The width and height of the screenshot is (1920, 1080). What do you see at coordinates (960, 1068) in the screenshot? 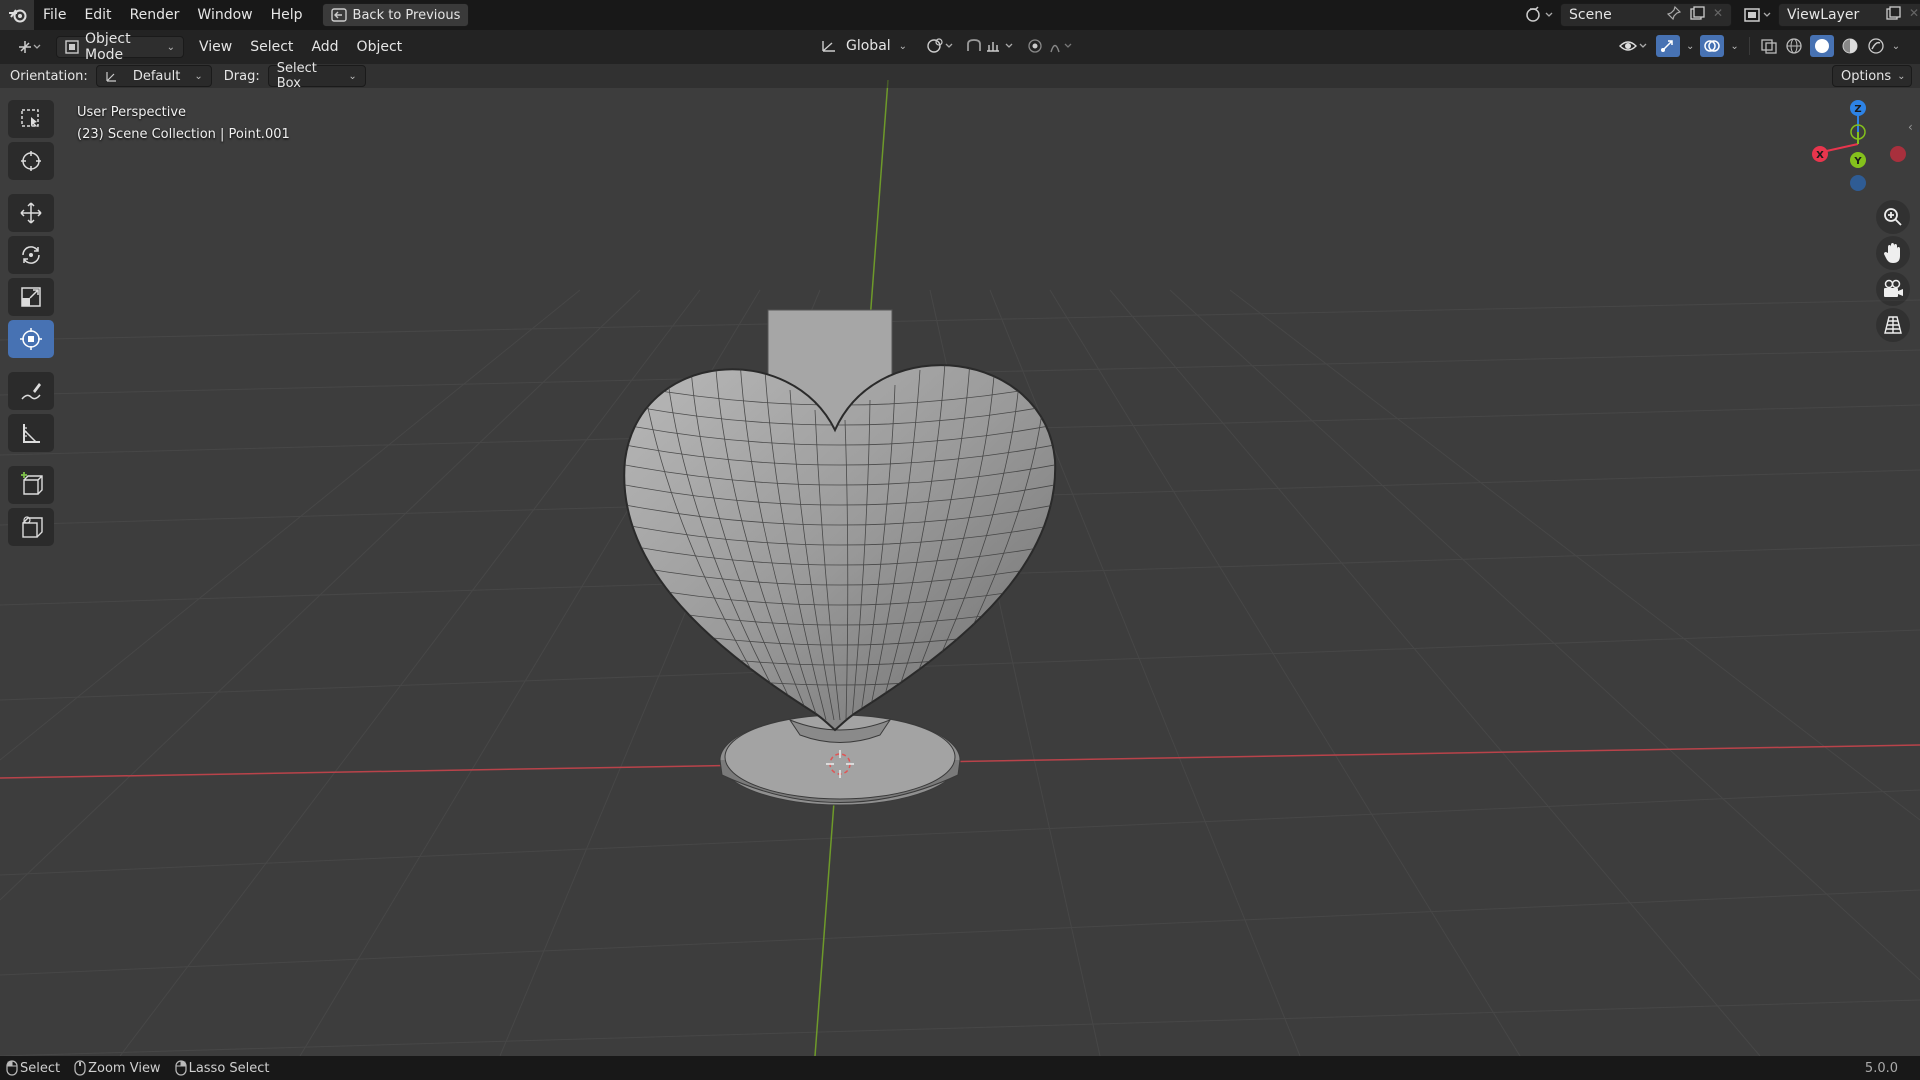
I see `status-bar: Select Zoom View Lasso Select 5.0.0` at bounding box center [960, 1068].